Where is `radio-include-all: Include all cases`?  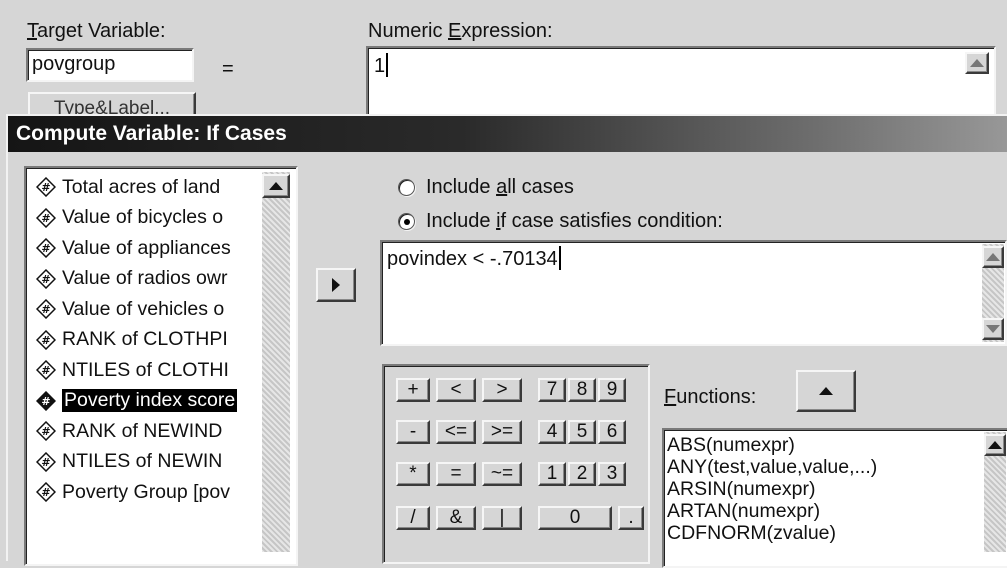 radio-include-all: Include all cases is located at coordinates (486, 187).